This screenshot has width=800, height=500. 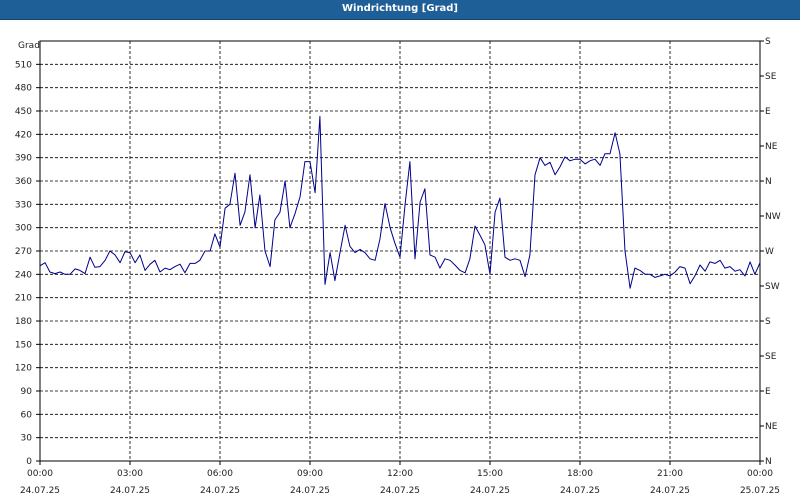 I want to click on x-tick-time-label: 18:00, so click(x=580, y=474).